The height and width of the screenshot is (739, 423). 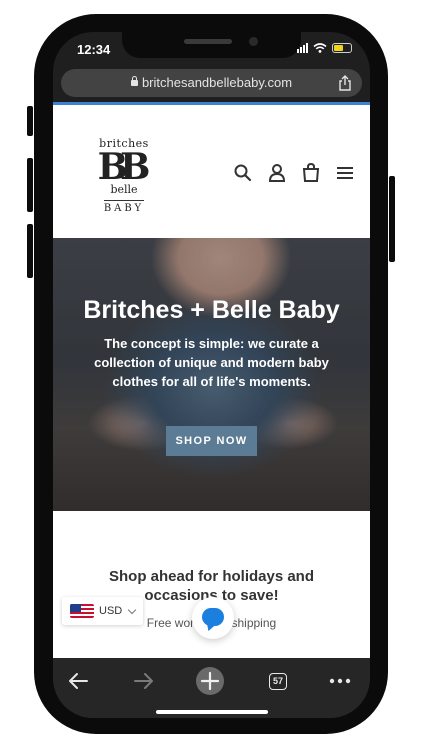 I want to click on new-tab-button, so click(x=210, y=681).